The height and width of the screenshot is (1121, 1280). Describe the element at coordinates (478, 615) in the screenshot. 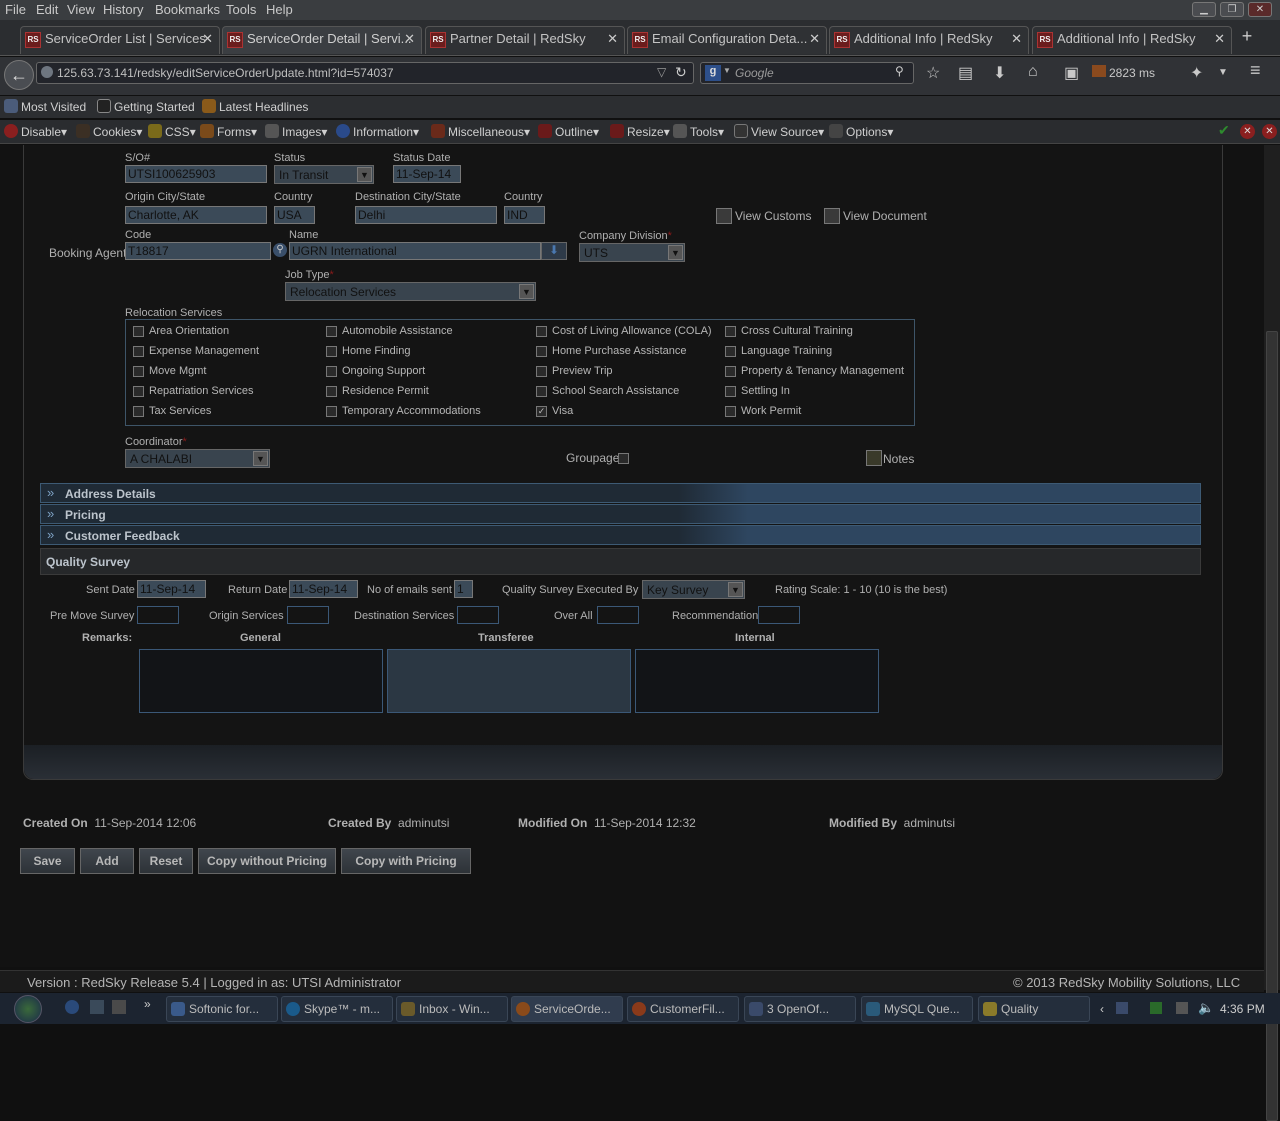

I see `destination-services-field` at that location.